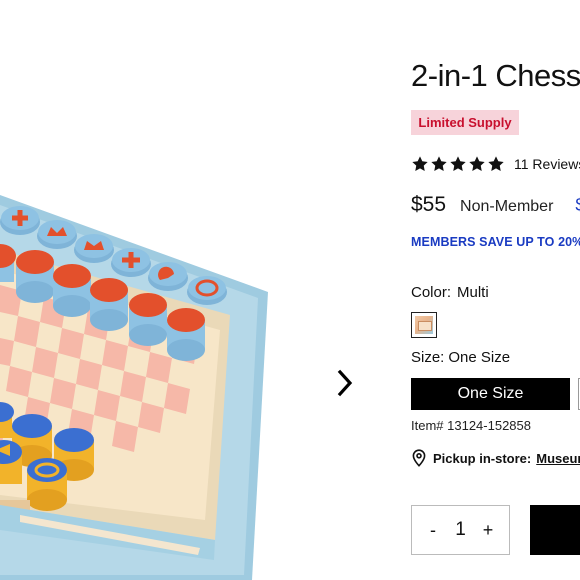 This screenshot has width=580, height=580. I want to click on price-row: $55 Non-Member $, so click(495, 205).